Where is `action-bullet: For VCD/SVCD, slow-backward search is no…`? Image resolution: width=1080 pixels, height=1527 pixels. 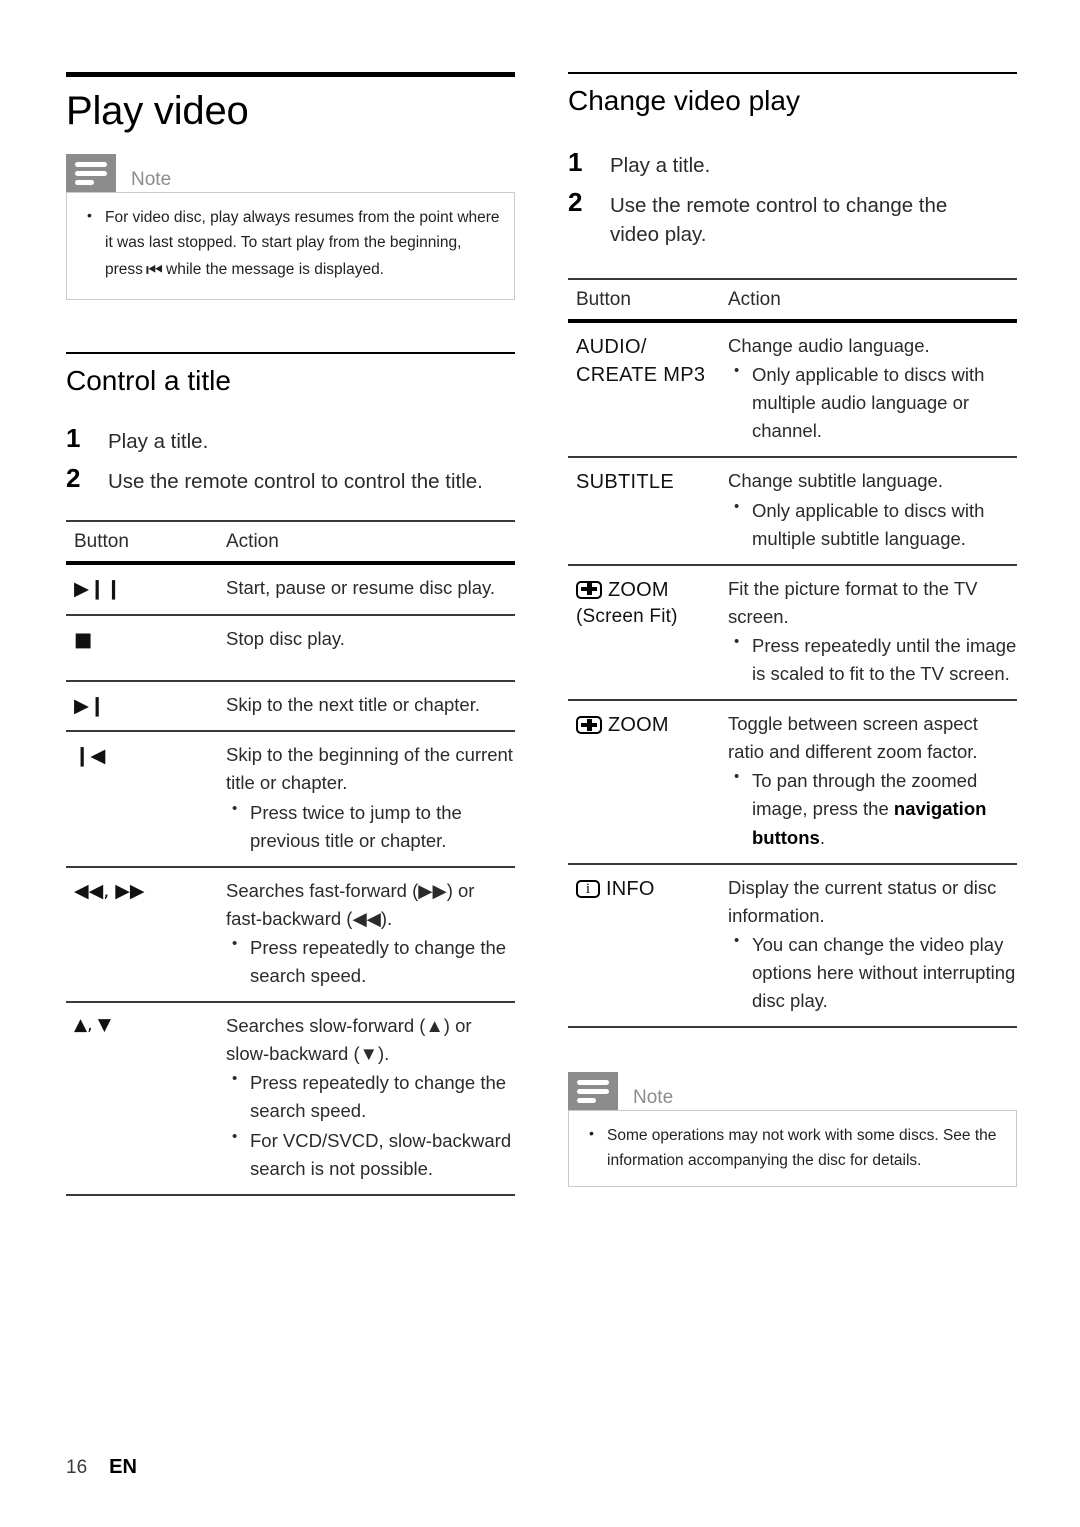 action-bullet: For VCD/SVCD, slow-backward search is no… is located at coordinates (370, 1154).